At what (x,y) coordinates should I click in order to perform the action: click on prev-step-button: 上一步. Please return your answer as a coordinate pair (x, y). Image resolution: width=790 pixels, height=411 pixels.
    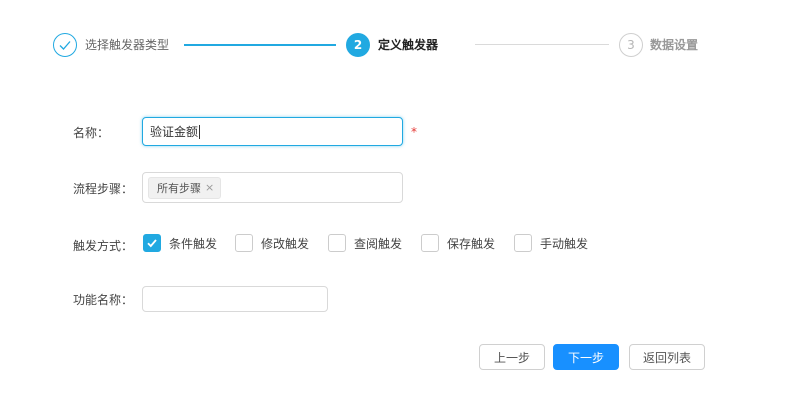
    Looking at the image, I should click on (512, 357).